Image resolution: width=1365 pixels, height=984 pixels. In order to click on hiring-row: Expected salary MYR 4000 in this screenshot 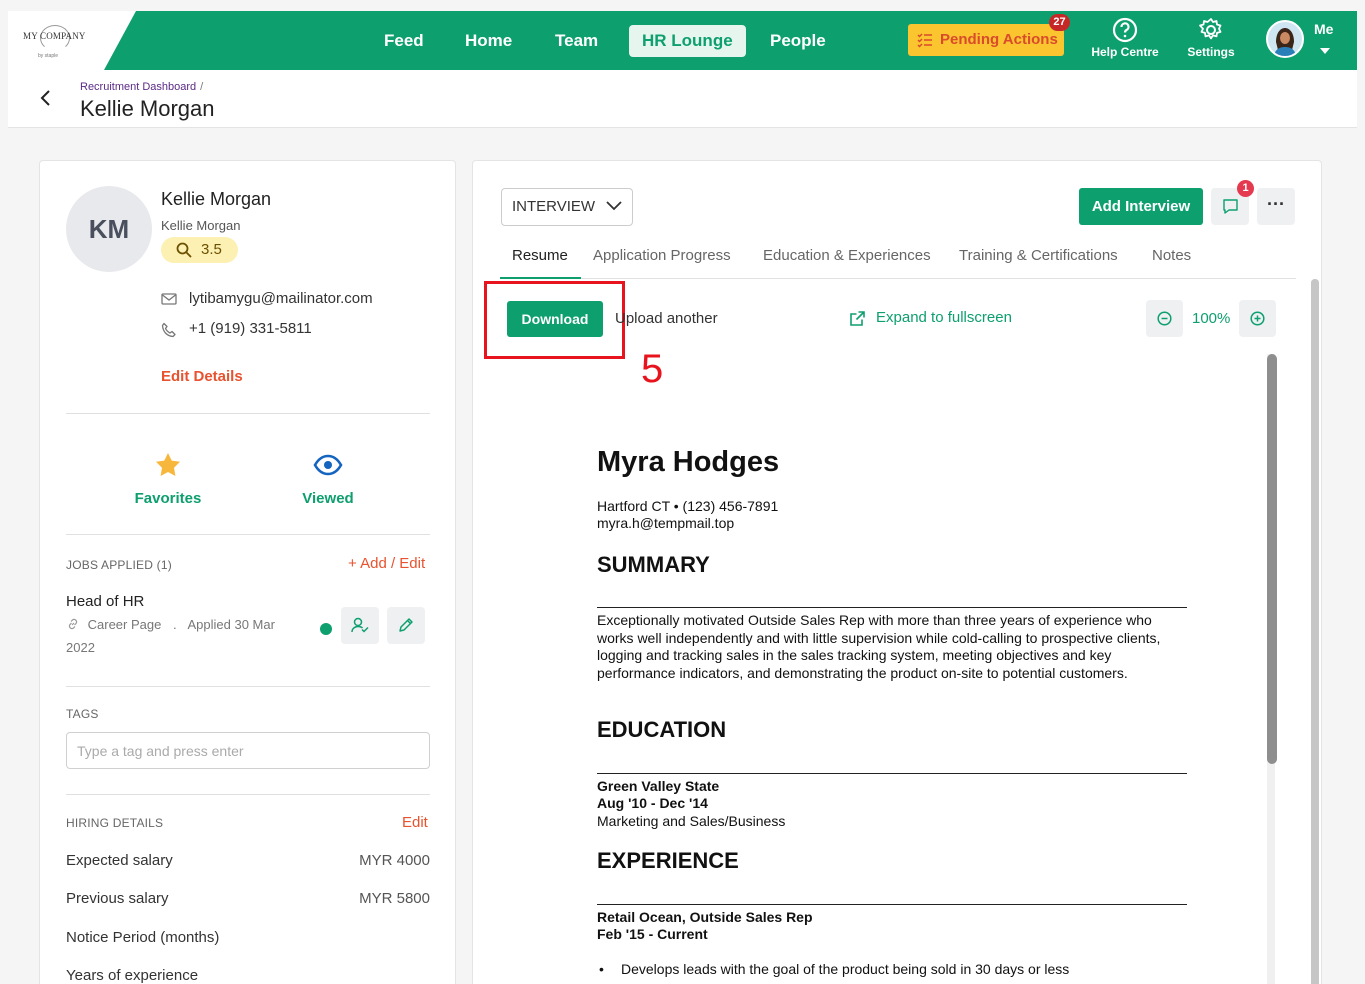, I will do `click(248, 860)`.